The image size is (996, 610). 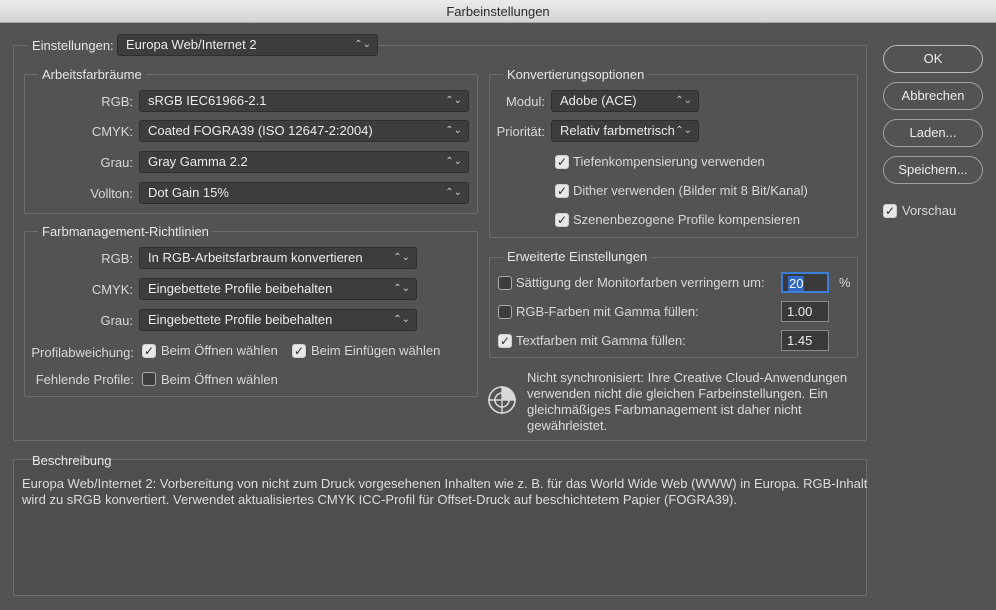 I want to click on blend-rgb-input: 1.00, so click(x=805, y=311).